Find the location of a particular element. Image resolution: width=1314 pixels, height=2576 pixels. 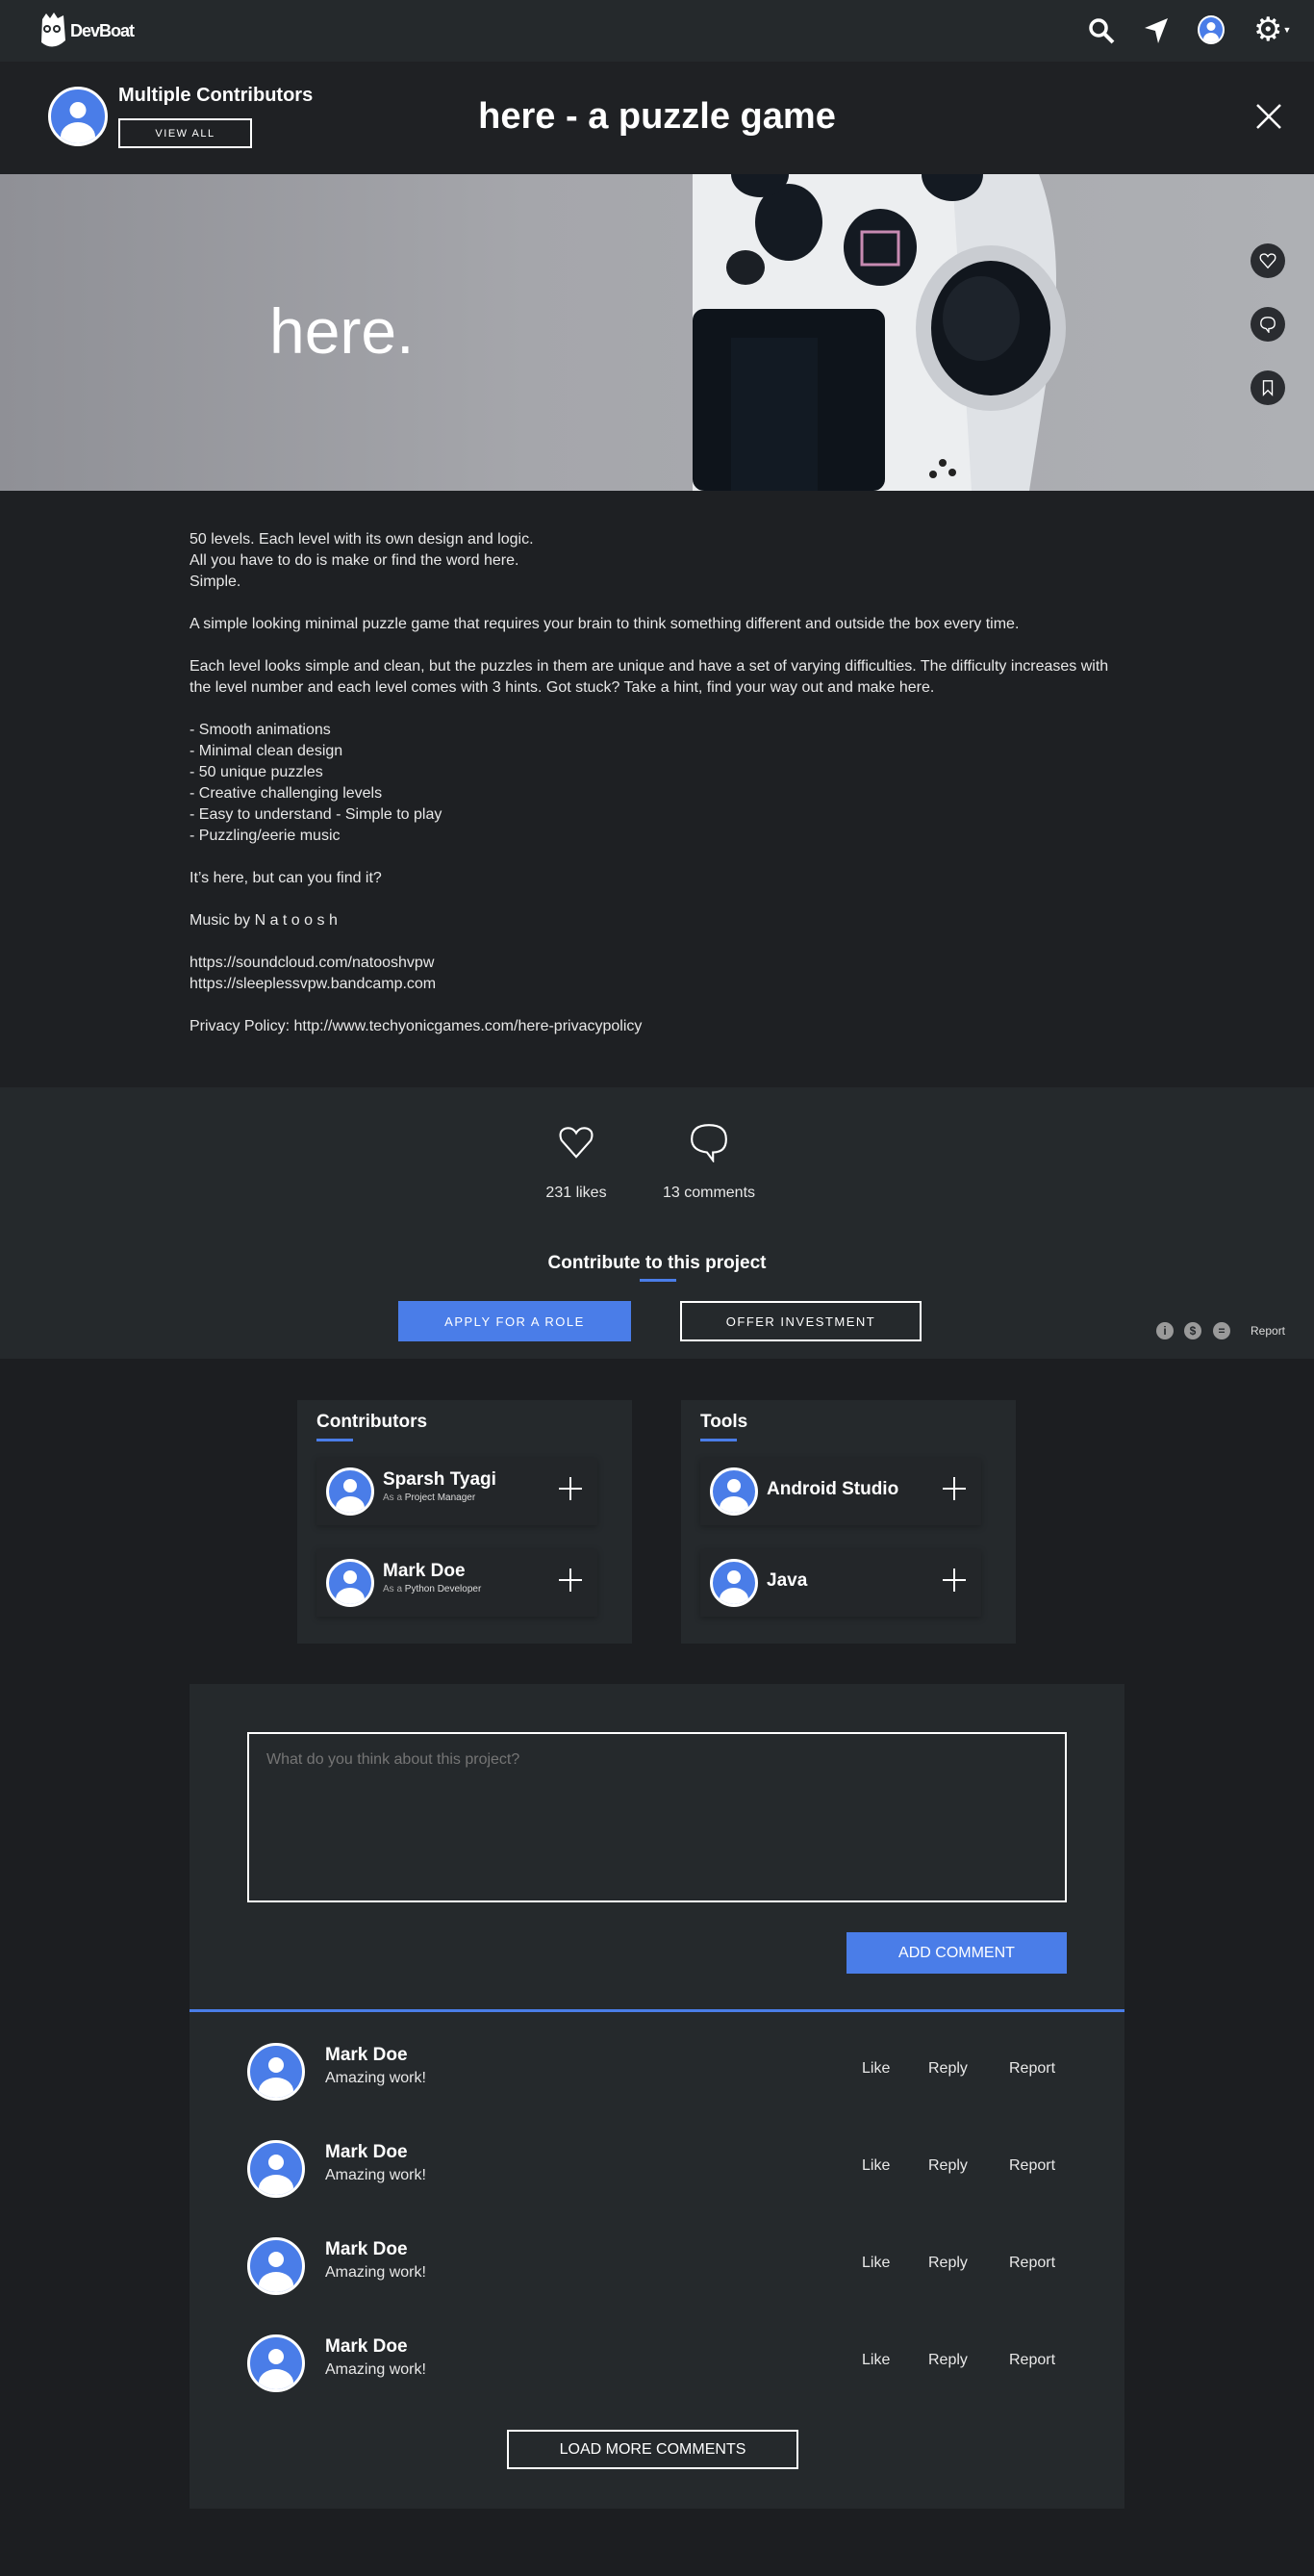

brand-logo: DevBoat is located at coordinates (87, 31).